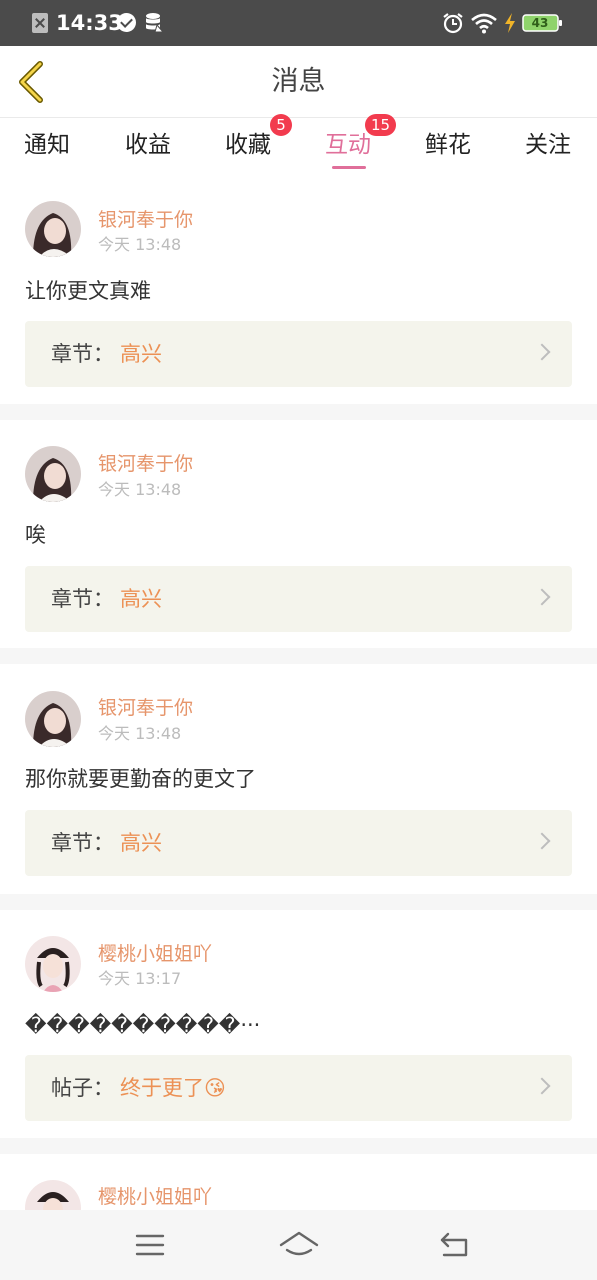 The width and height of the screenshot is (597, 1280). What do you see at coordinates (143, 1025) in the screenshot?
I see `comment-text: ����������···` at bounding box center [143, 1025].